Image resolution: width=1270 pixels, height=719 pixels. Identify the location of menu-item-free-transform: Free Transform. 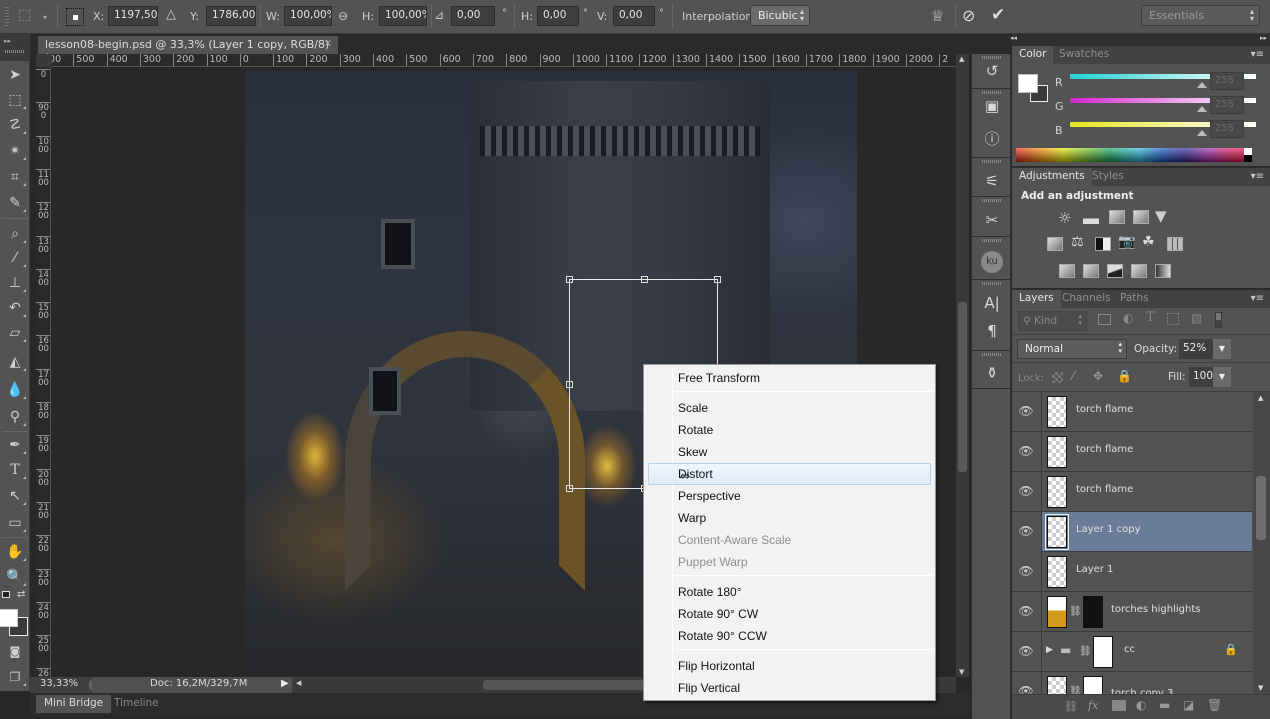
(719, 378).